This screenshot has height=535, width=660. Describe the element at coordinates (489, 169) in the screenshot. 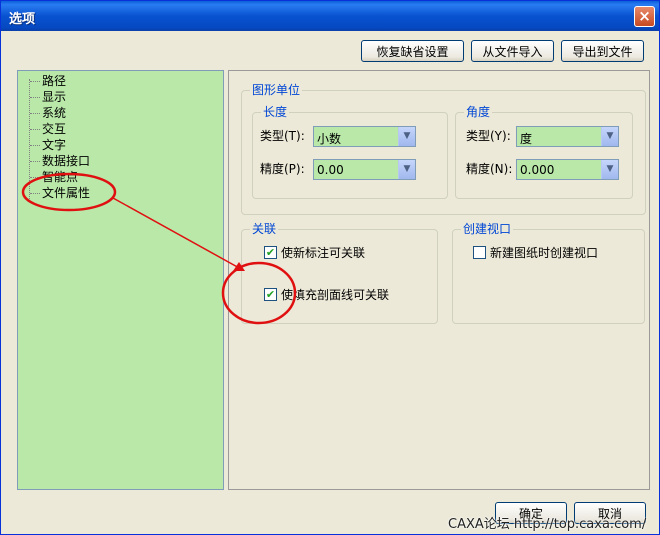

I see `angle-precision-label: 精度(N):` at that location.